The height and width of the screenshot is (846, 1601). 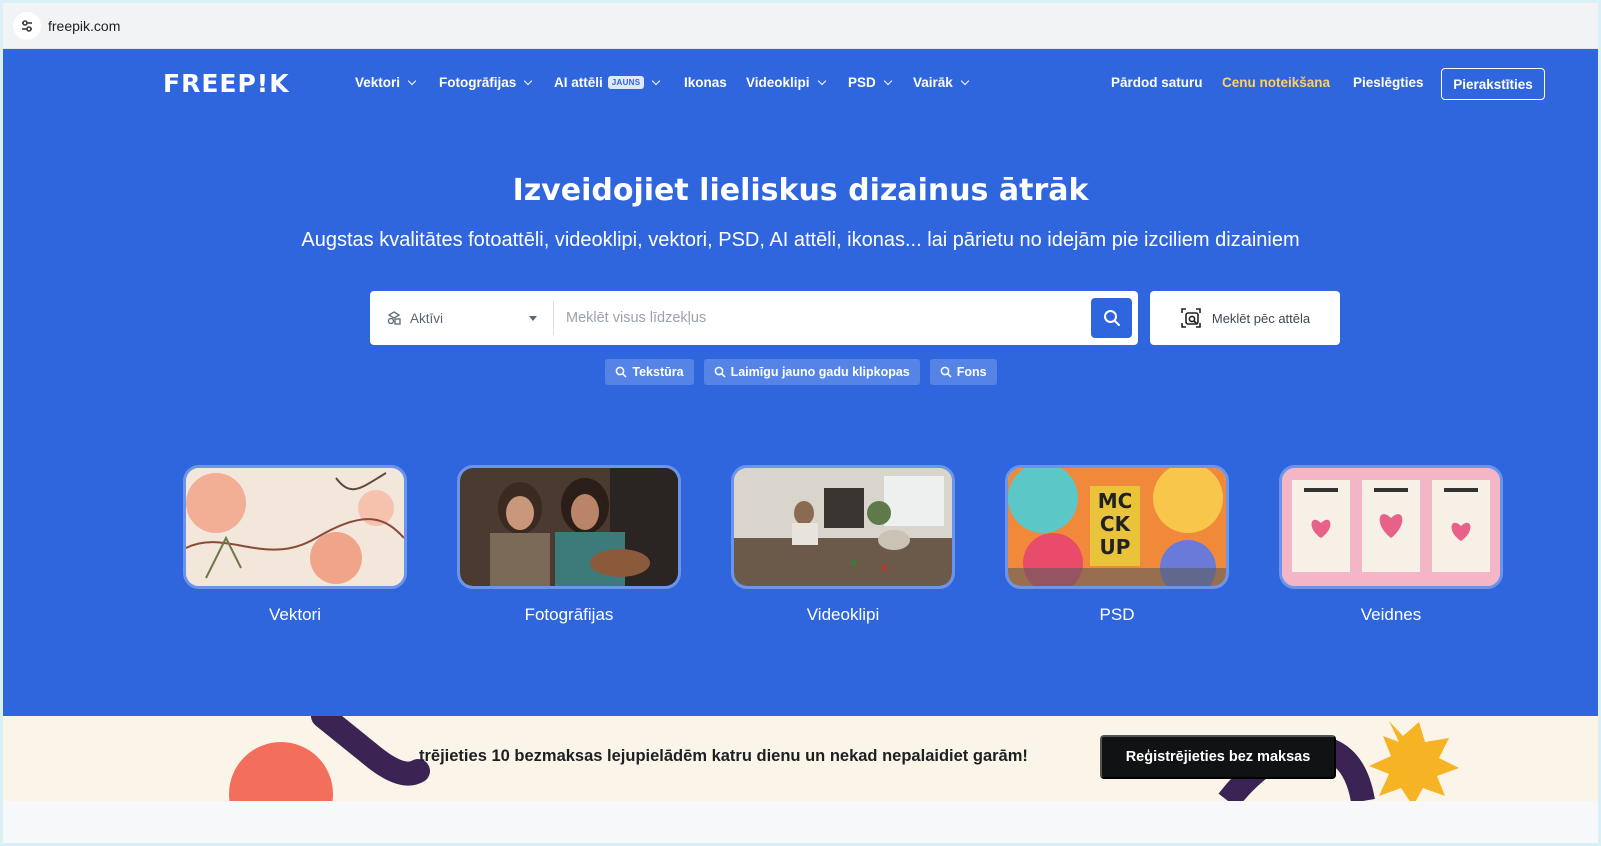 What do you see at coordinates (843, 527) in the screenshot?
I see `category-videoklipi-image` at bounding box center [843, 527].